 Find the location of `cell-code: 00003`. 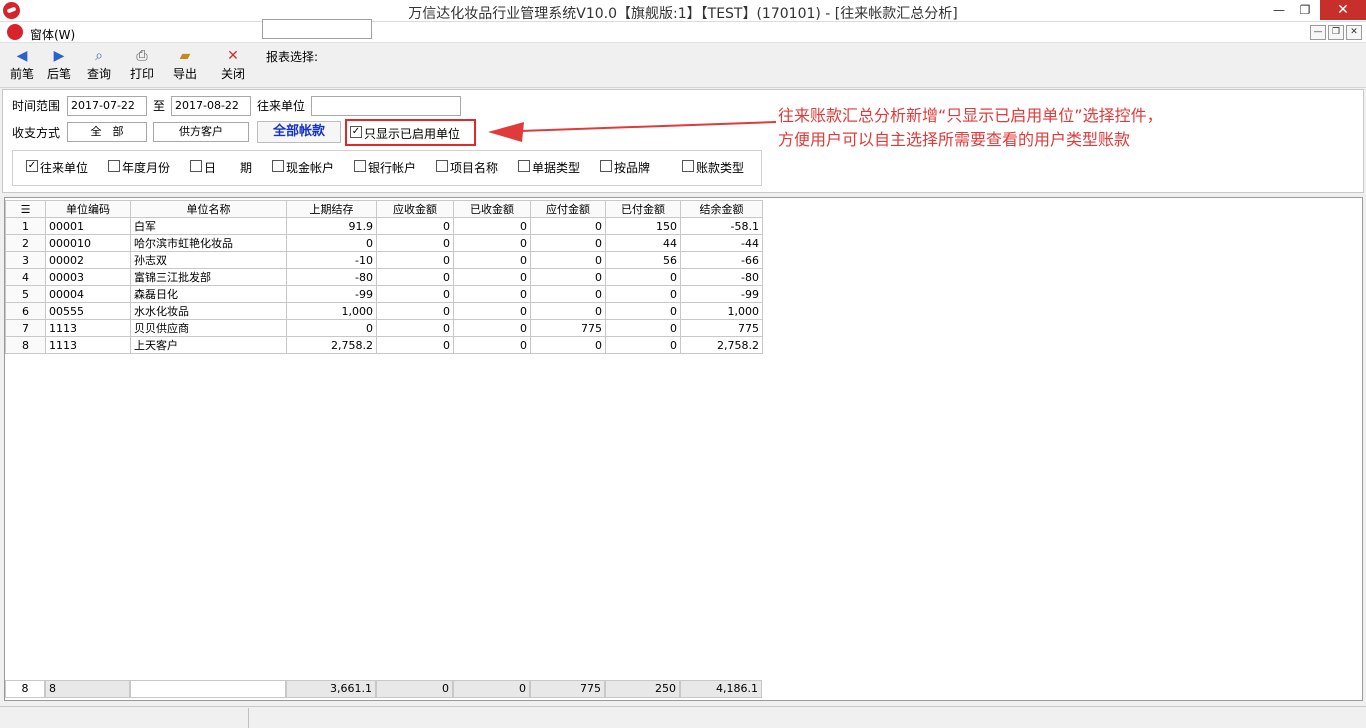

cell-code: 00003 is located at coordinates (88, 277).